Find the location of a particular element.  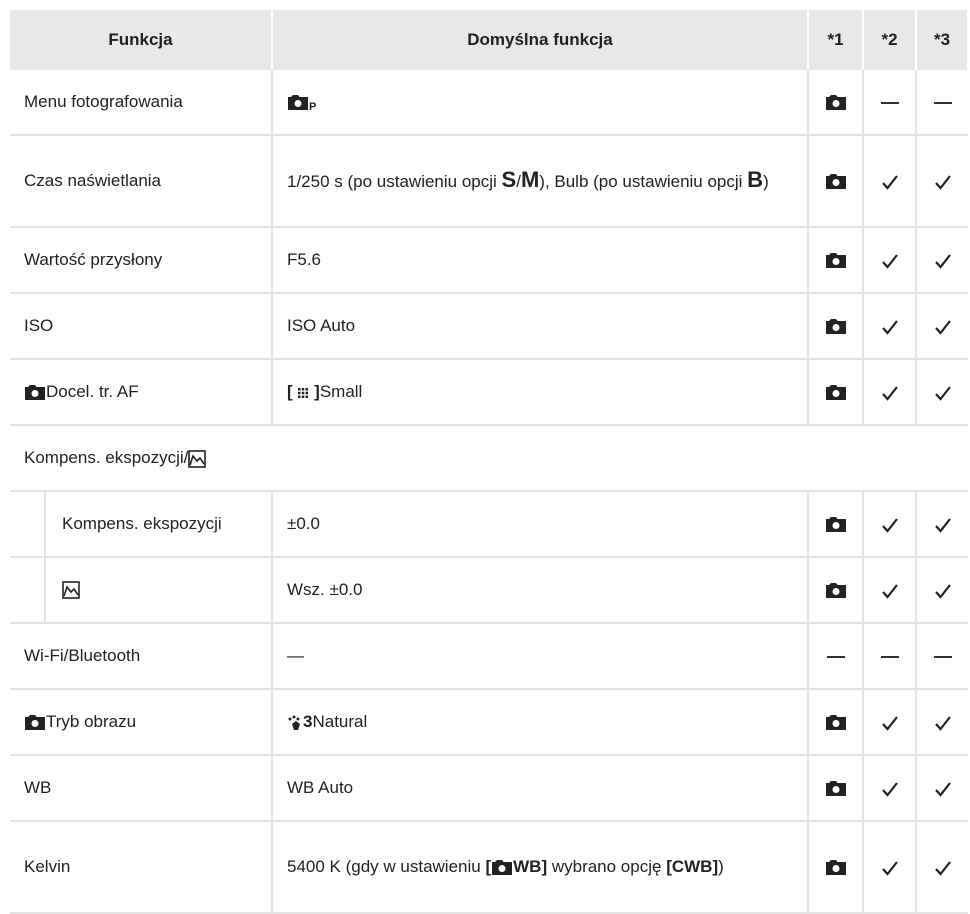

table-row: Tryb obrazu 3Natural is located at coordinates (489, 722).